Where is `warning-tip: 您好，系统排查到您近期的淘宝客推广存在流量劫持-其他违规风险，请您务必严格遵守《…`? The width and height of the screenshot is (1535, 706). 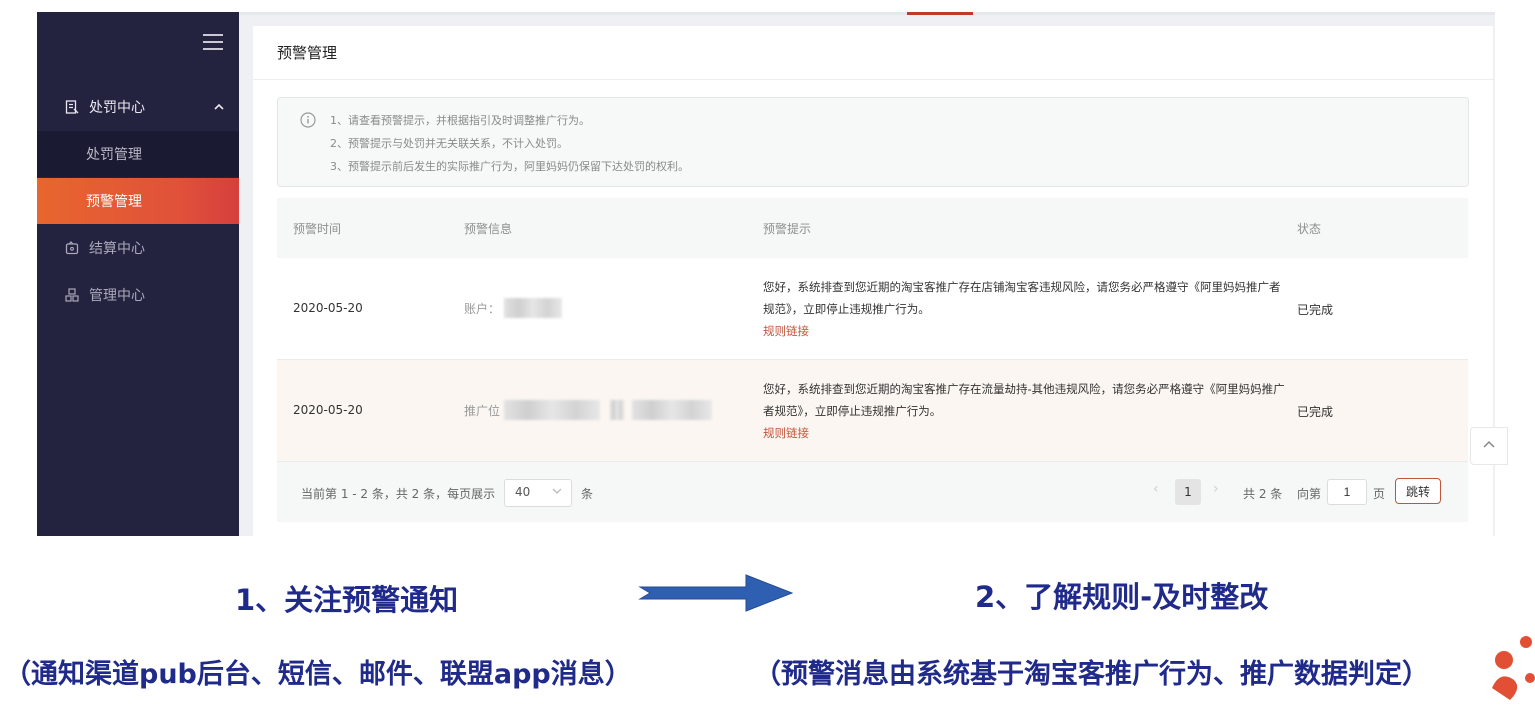 warning-tip: 您好，系统排查到您近期的淘宝客推广存在流量劫持-其他违规风险，请您务必严格遵守《… is located at coordinates (1025, 411).